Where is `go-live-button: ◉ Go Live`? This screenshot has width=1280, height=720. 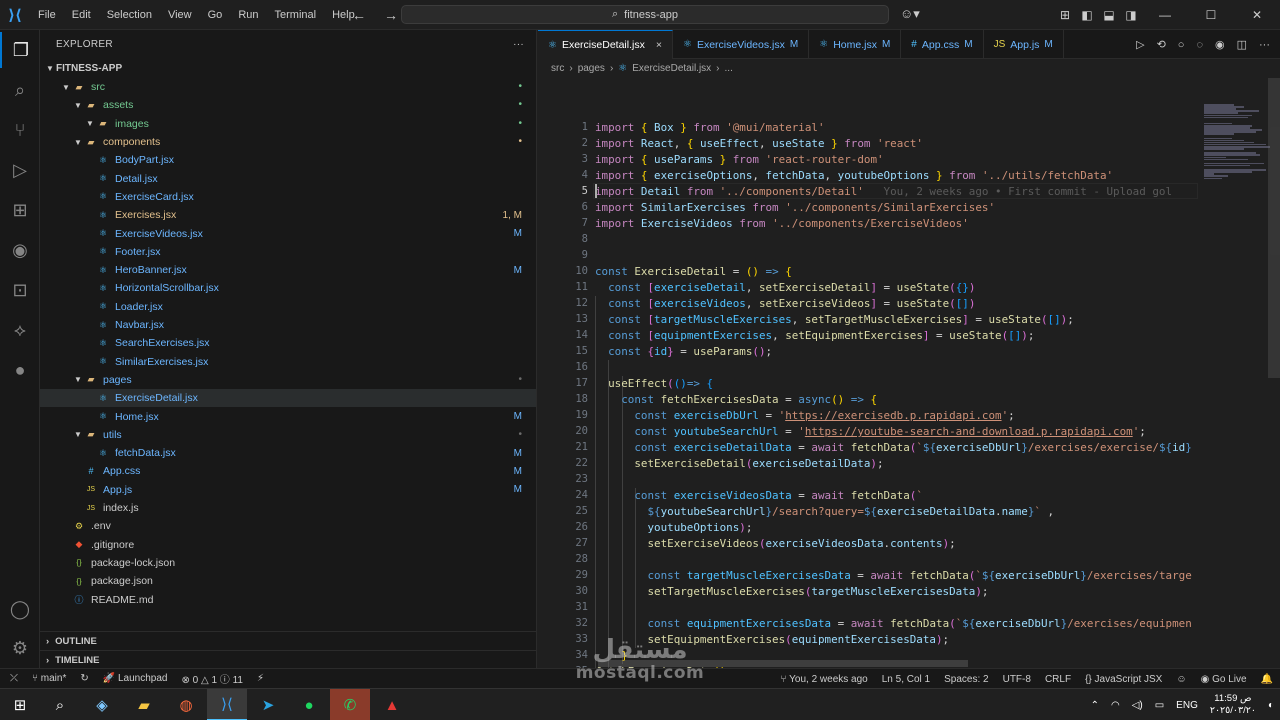
go-live-button: ◉ Go Live is located at coordinates (1224, 679).